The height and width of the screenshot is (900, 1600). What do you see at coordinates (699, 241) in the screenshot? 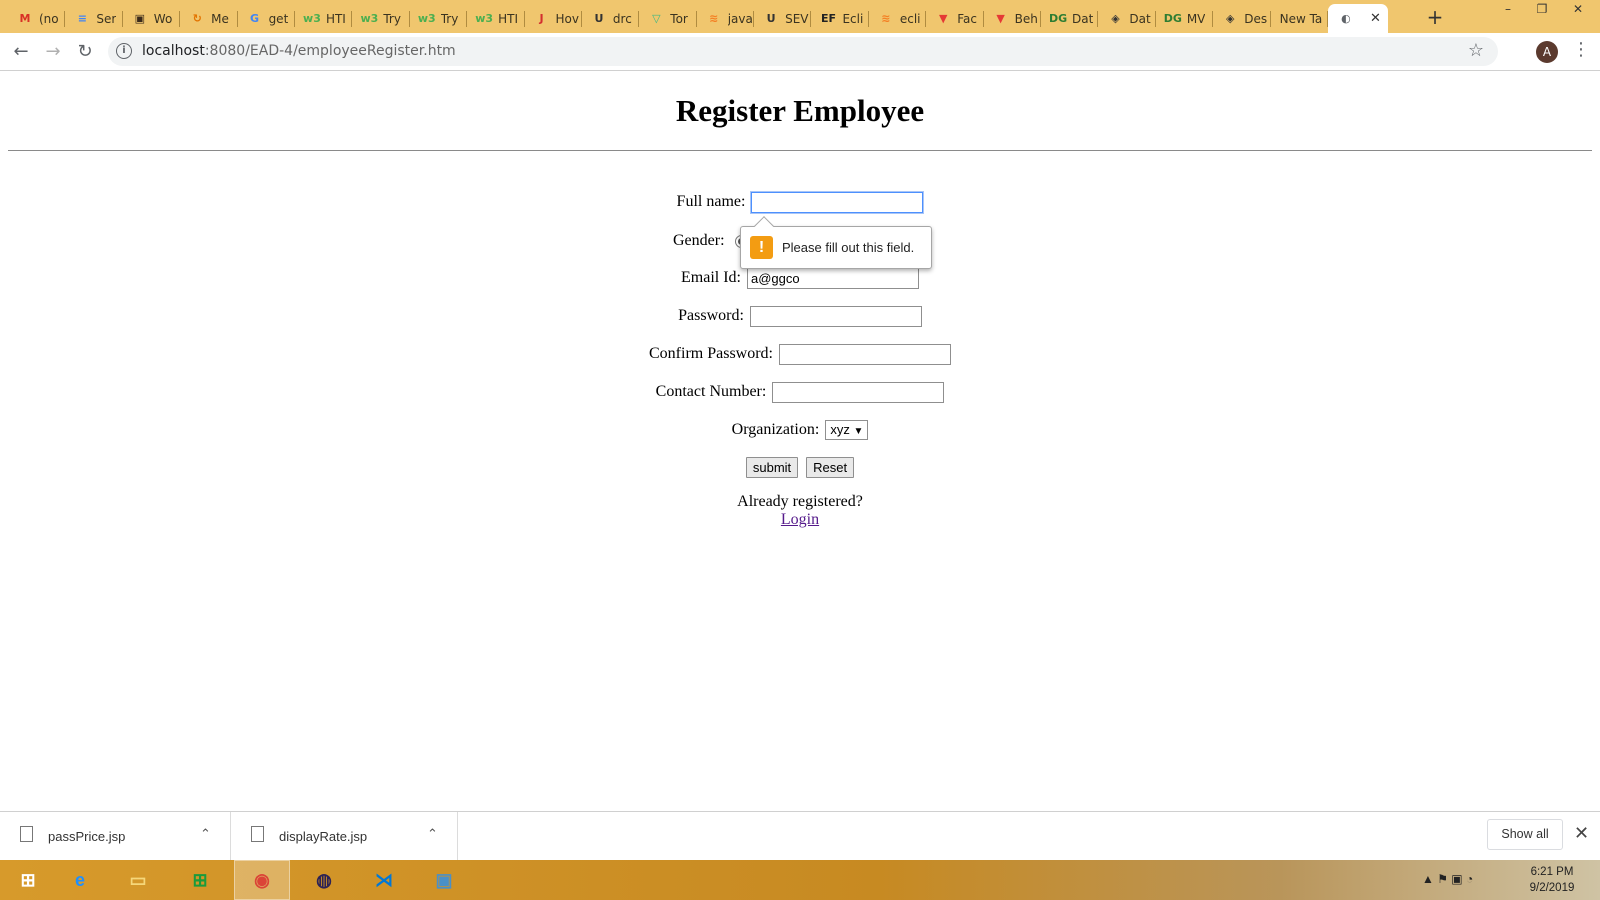
I see `gender-label: Gender:` at bounding box center [699, 241].